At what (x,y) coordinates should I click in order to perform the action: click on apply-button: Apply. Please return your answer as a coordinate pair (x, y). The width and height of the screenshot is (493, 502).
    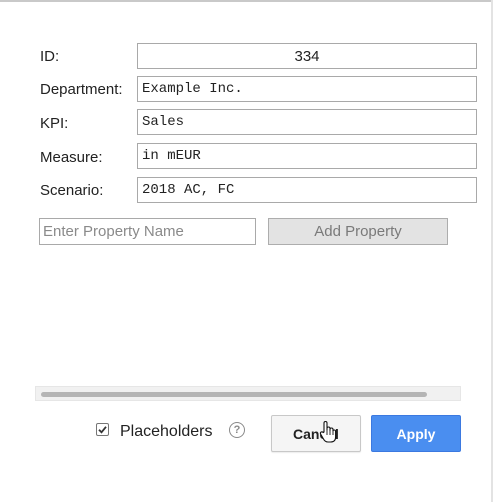
    Looking at the image, I should click on (416, 433).